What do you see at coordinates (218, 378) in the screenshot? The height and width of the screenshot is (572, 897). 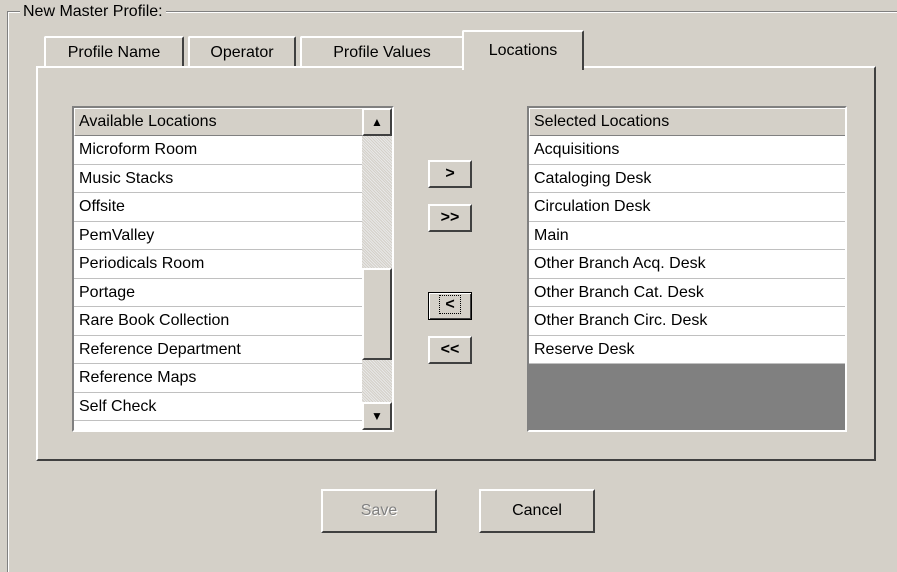 I see `available-location-item: Reference Maps` at bounding box center [218, 378].